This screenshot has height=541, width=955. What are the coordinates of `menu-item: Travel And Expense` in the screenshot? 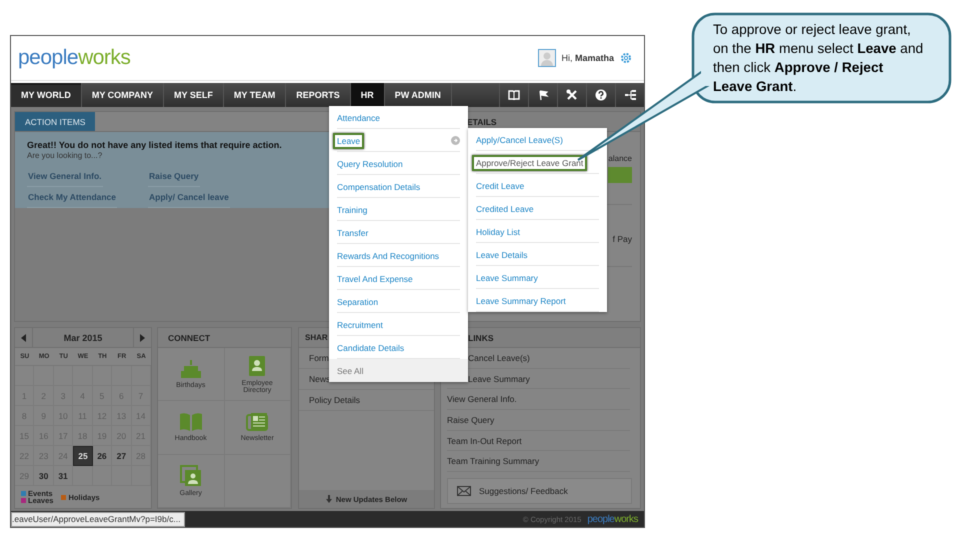 It's located at (375, 278).